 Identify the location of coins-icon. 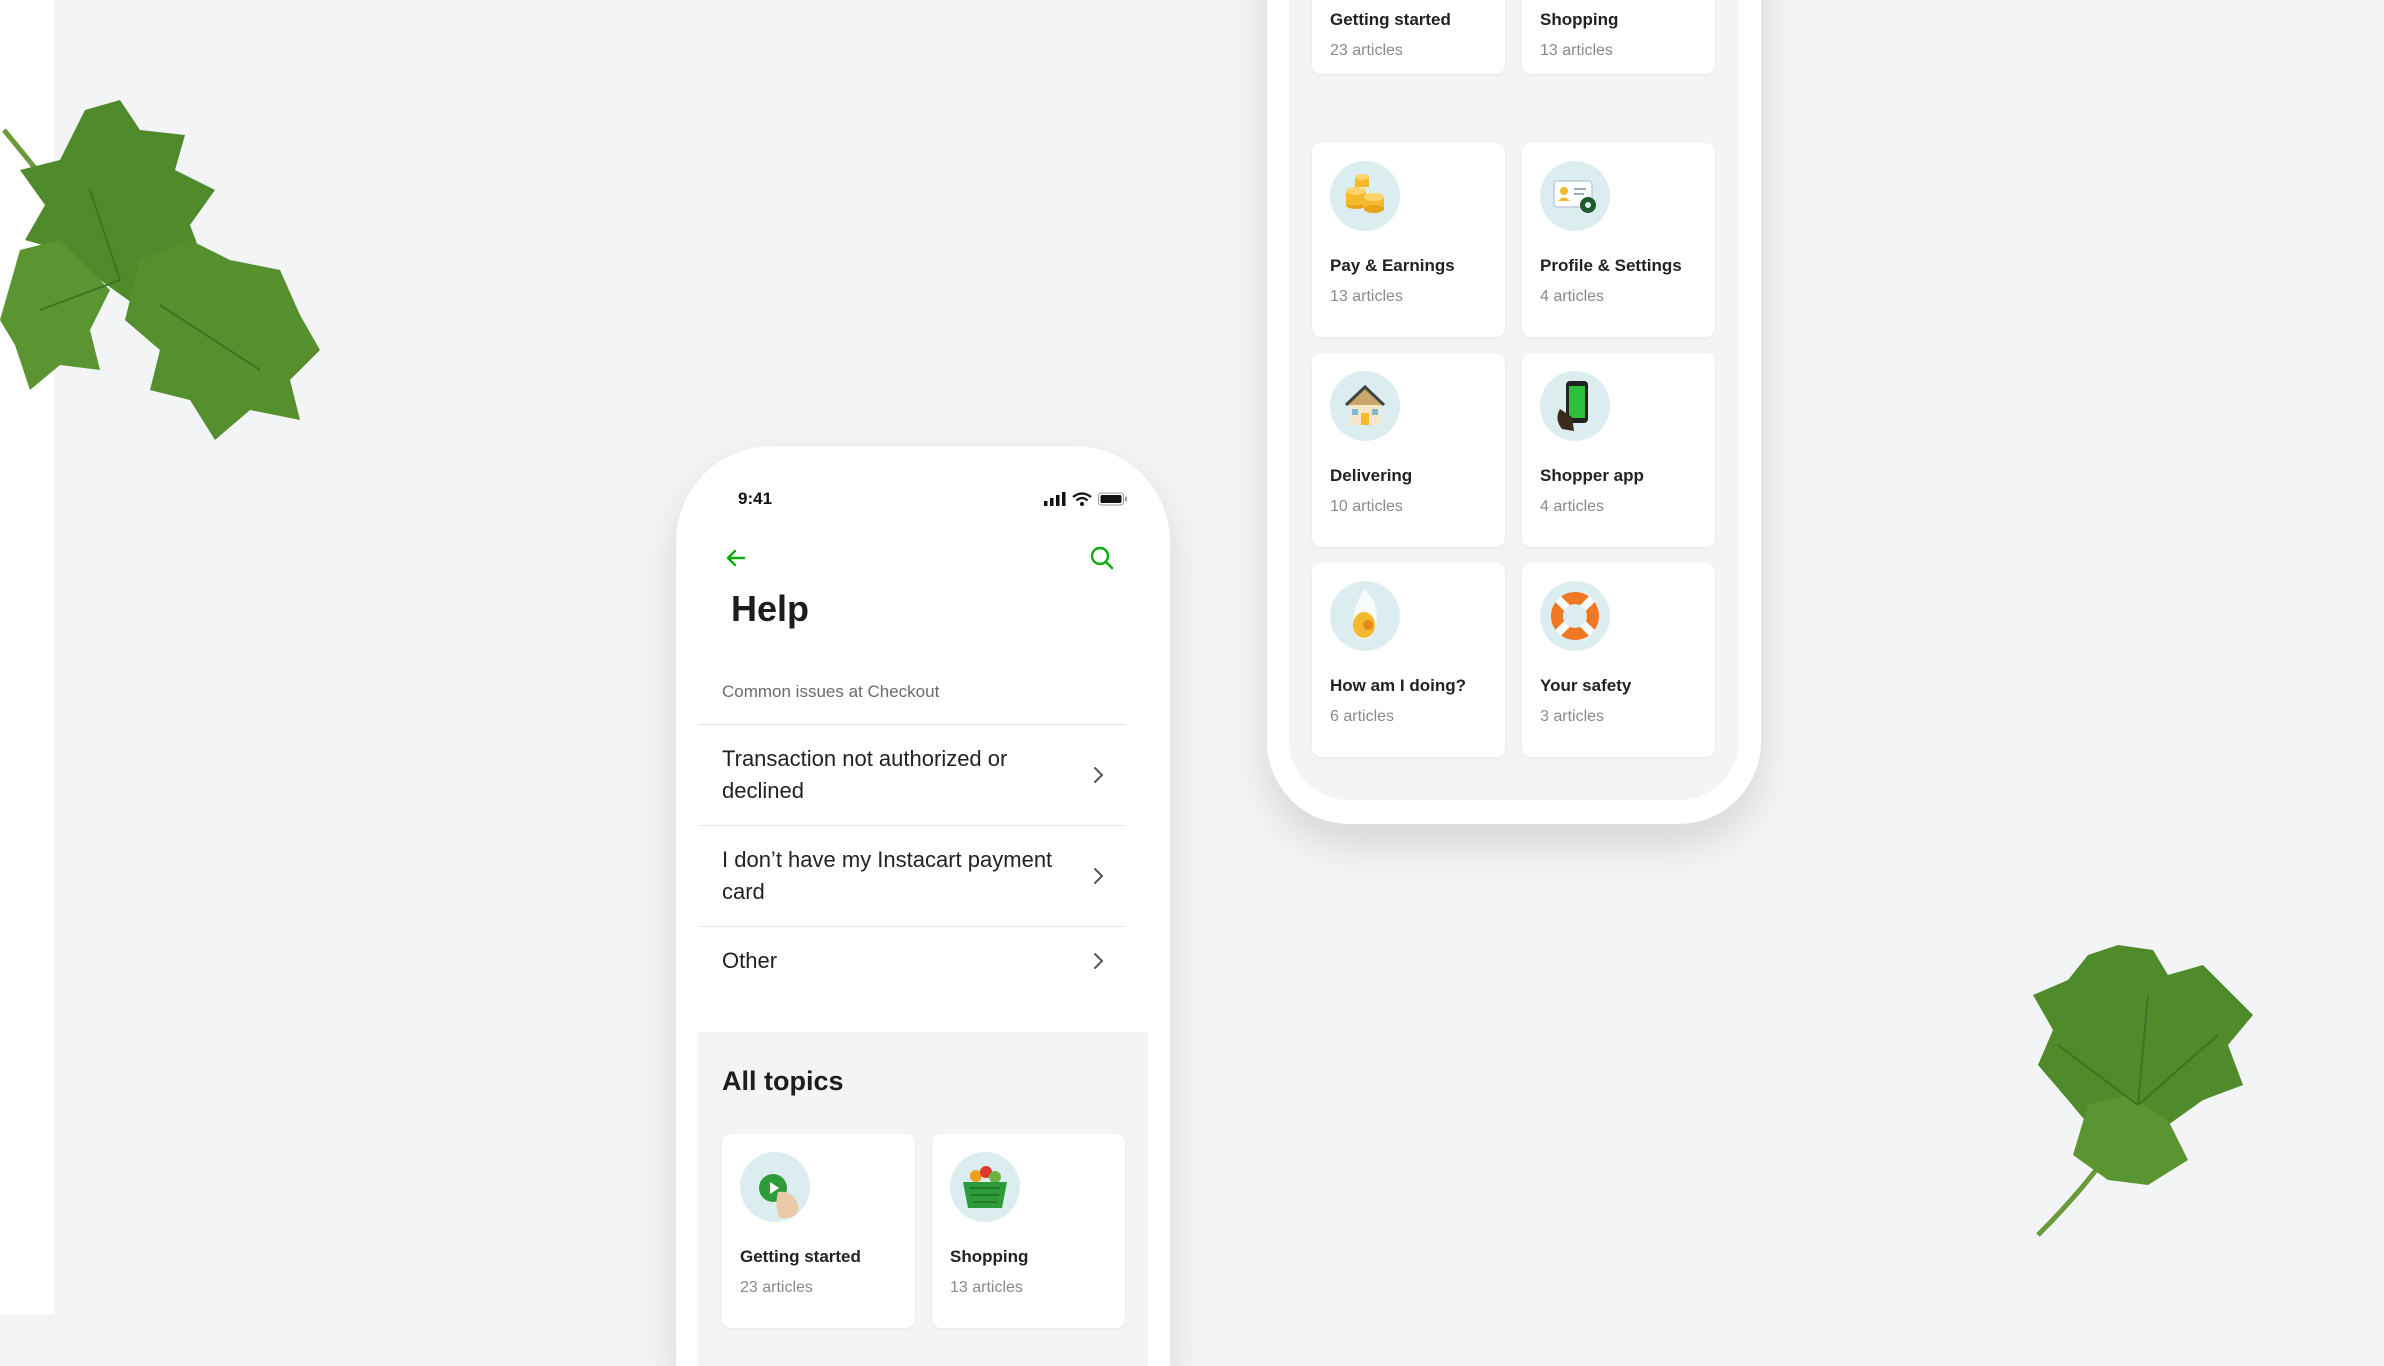
(1365, 196).